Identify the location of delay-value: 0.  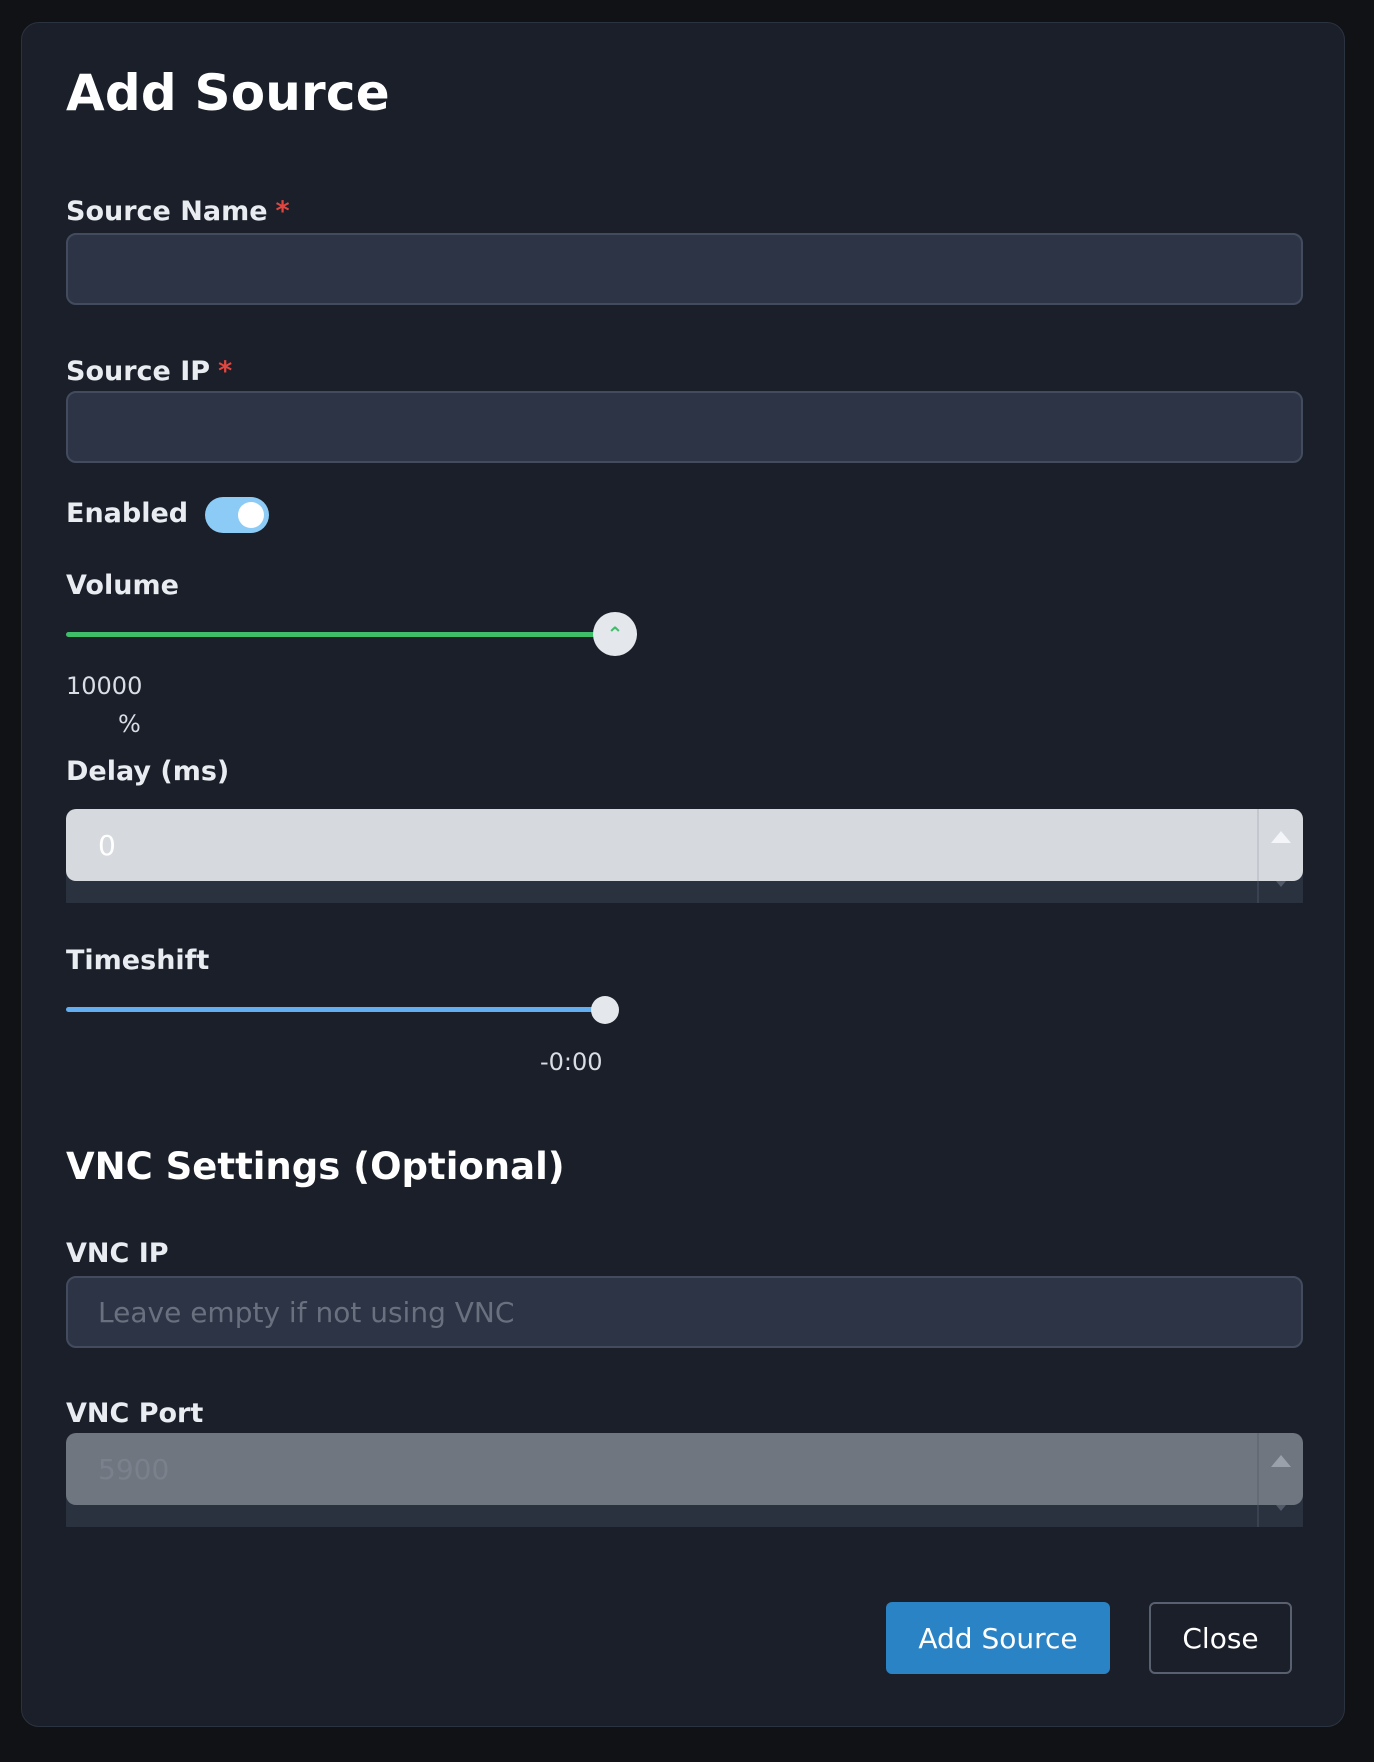
(107, 845).